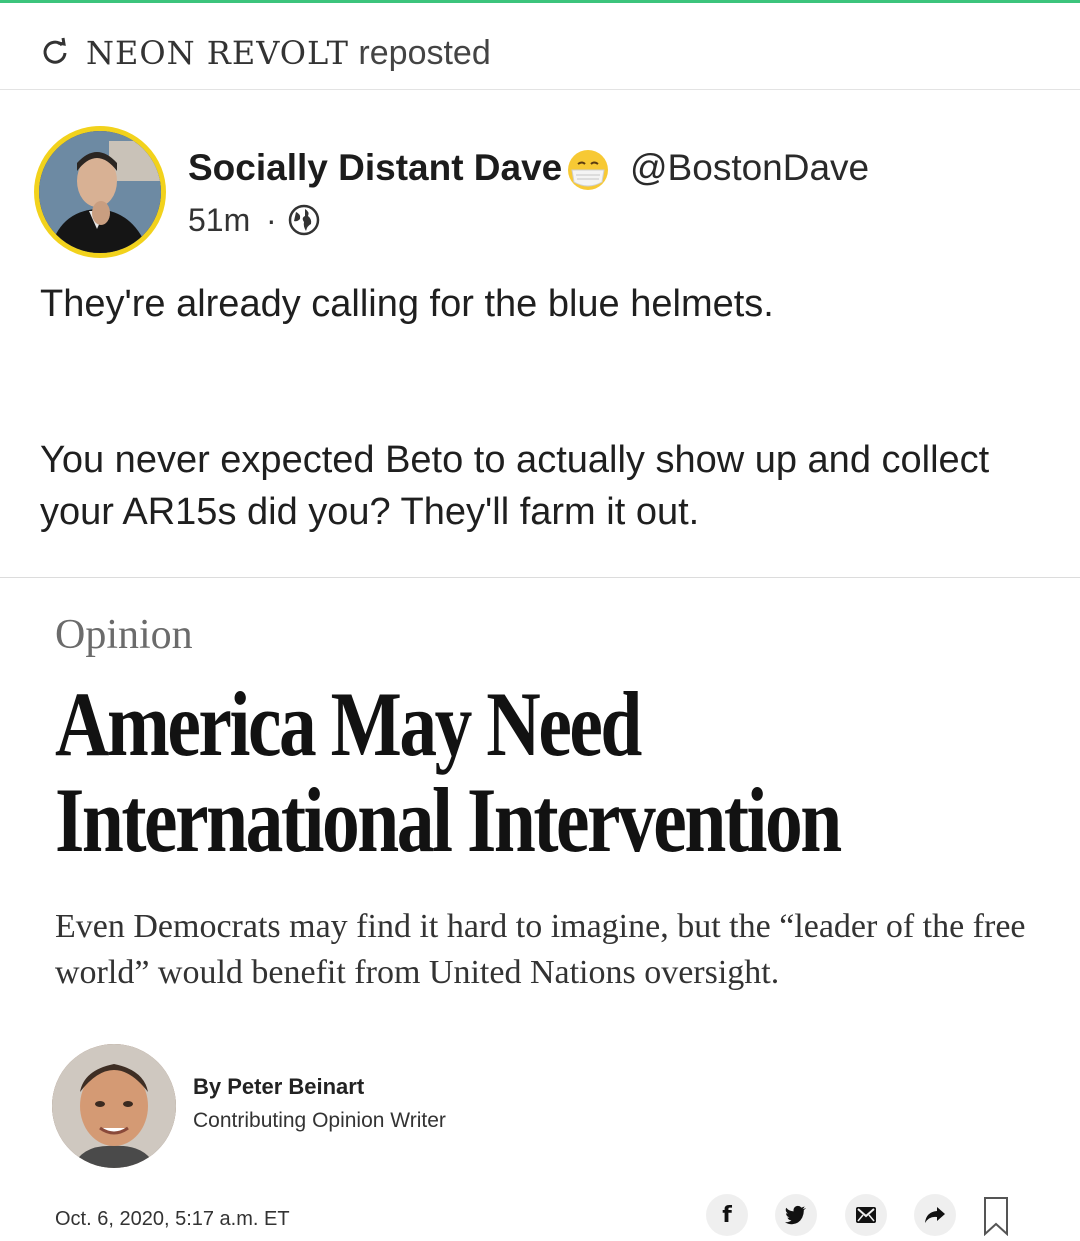  I want to click on repost-account: NEON REVOLT reposted, so click(288, 53).